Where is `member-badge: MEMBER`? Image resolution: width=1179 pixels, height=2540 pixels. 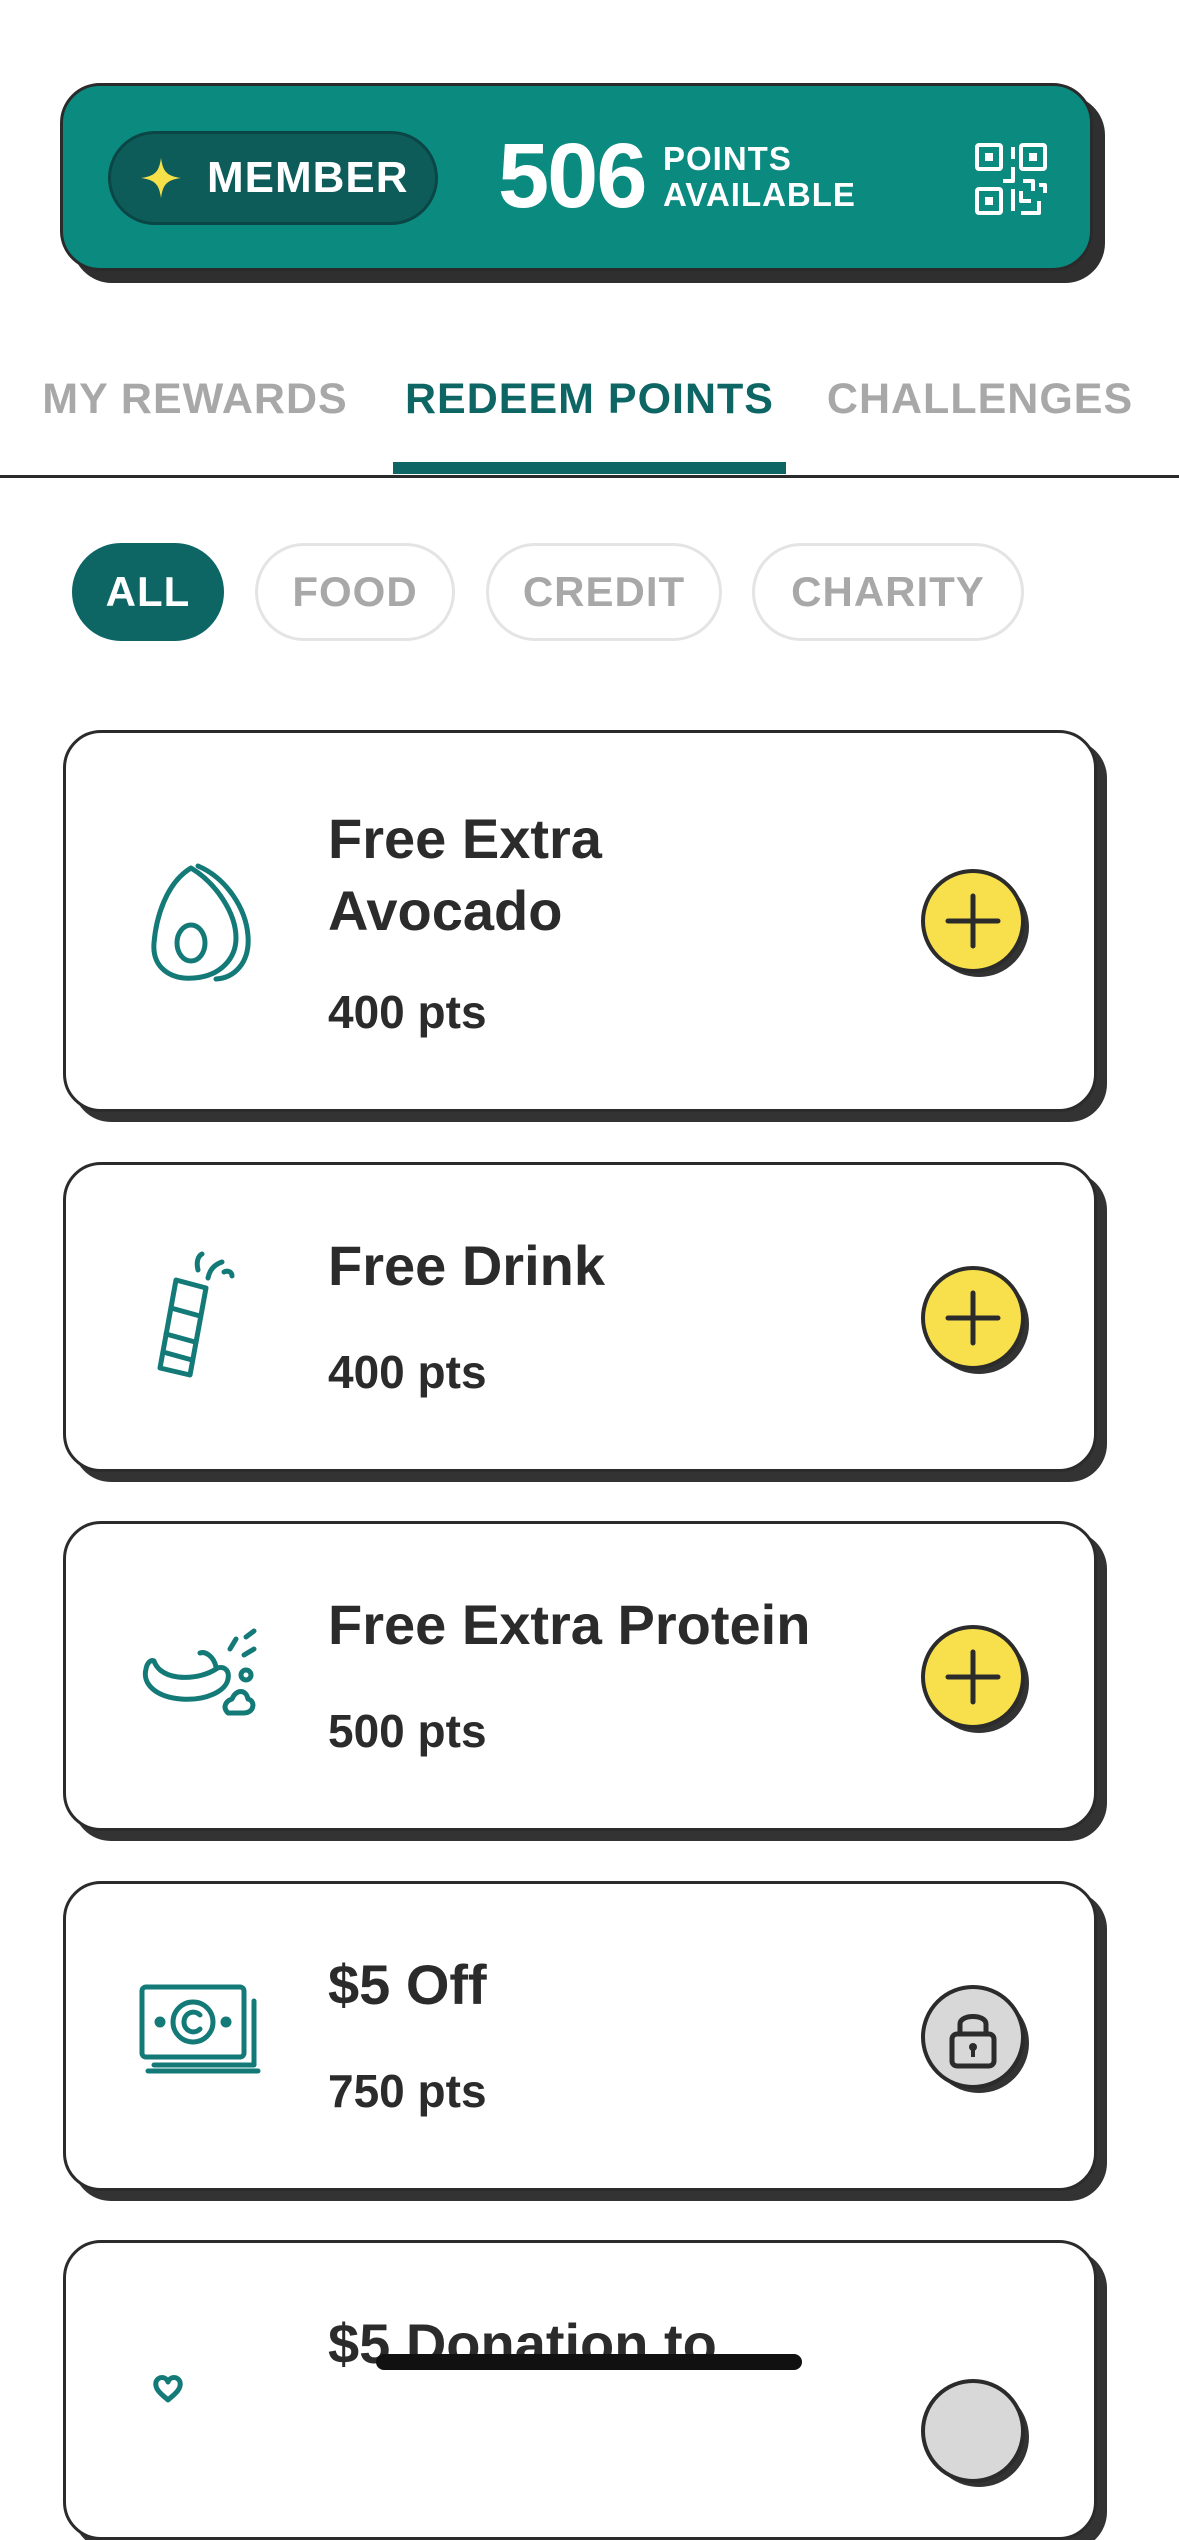 member-badge: MEMBER is located at coordinates (273, 178).